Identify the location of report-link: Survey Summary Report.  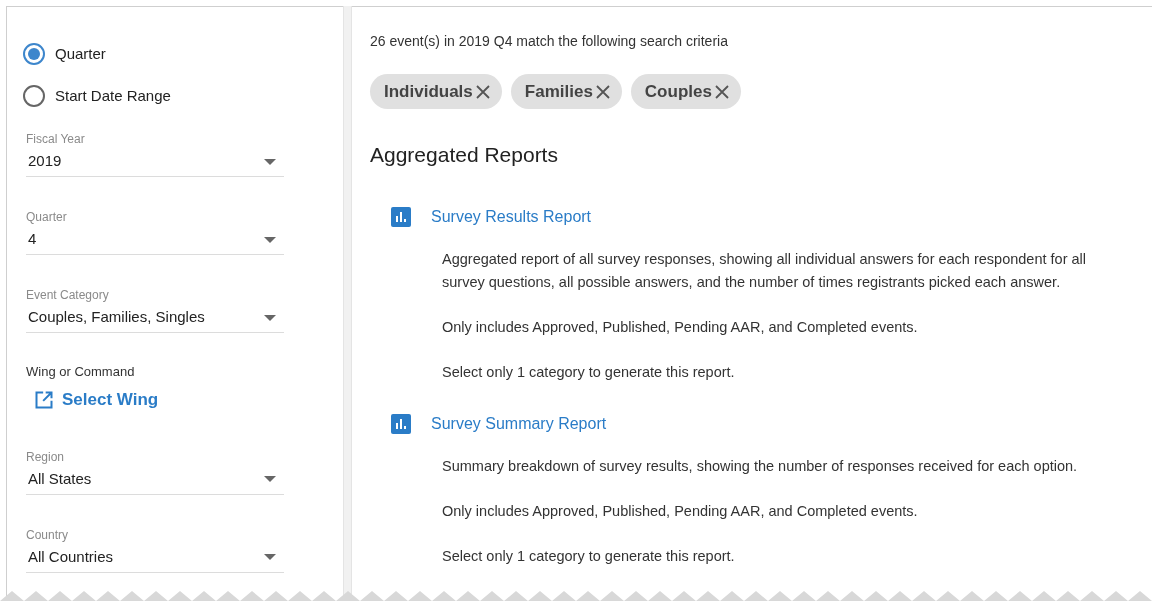
(519, 423).